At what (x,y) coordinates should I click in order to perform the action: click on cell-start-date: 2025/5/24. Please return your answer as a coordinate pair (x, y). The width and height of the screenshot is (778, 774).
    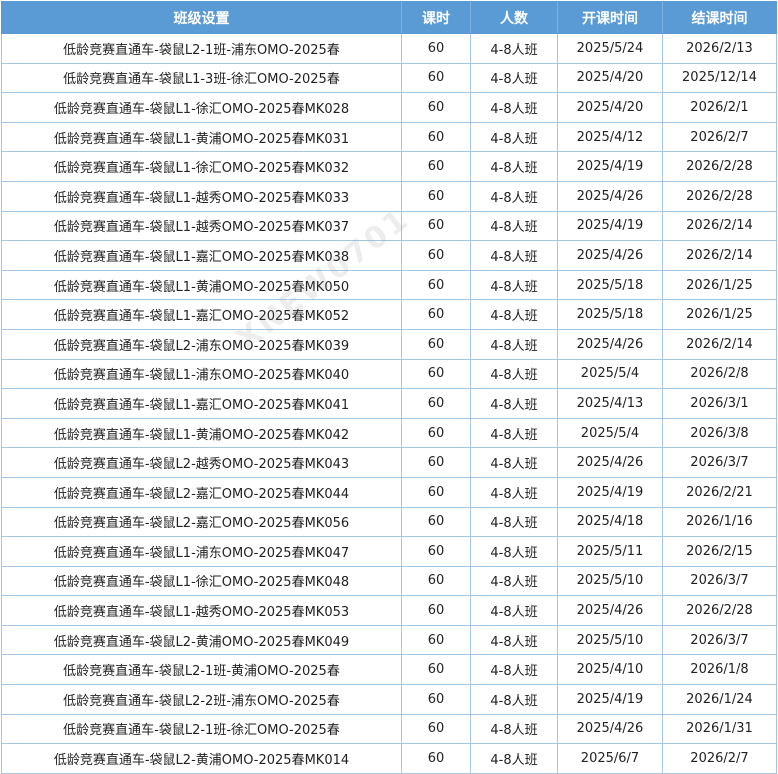
    Looking at the image, I should click on (610, 48).